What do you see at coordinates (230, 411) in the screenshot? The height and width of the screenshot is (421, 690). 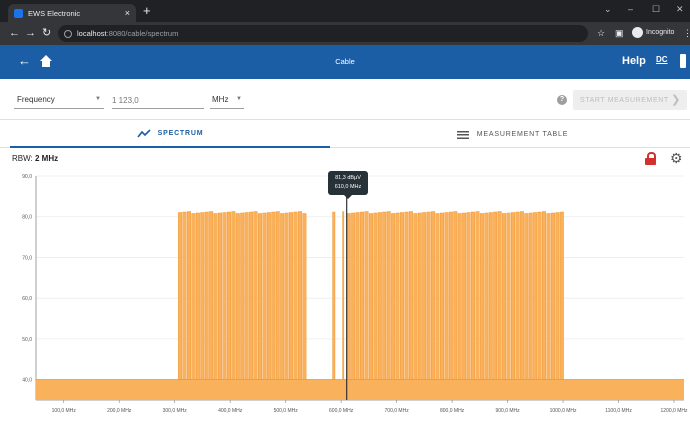 I see `x-tick-label: 400,0 MHz` at bounding box center [230, 411].